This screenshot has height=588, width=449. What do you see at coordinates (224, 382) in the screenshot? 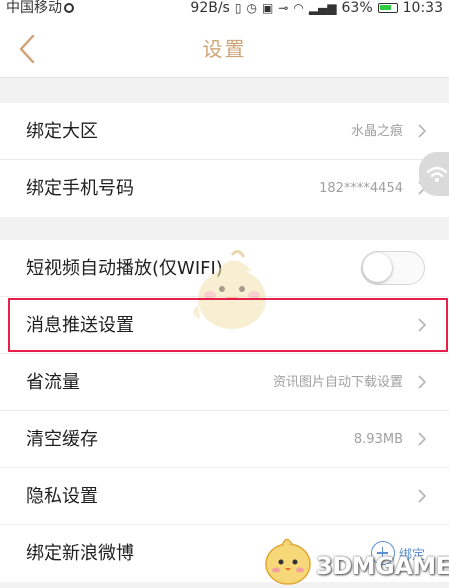
I see `setting-row-data-saver: 省流量 资讯图片自动下载设置` at bounding box center [224, 382].